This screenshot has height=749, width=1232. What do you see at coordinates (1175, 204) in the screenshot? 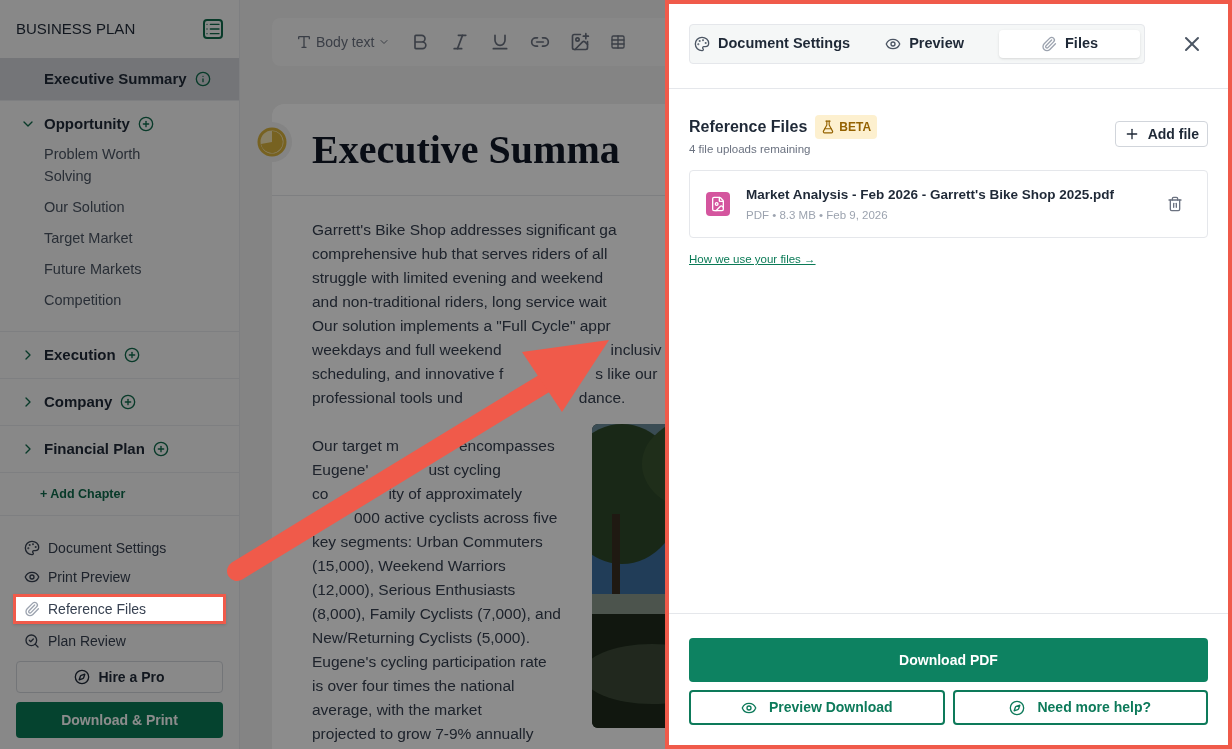
I see `delete-icon` at bounding box center [1175, 204].